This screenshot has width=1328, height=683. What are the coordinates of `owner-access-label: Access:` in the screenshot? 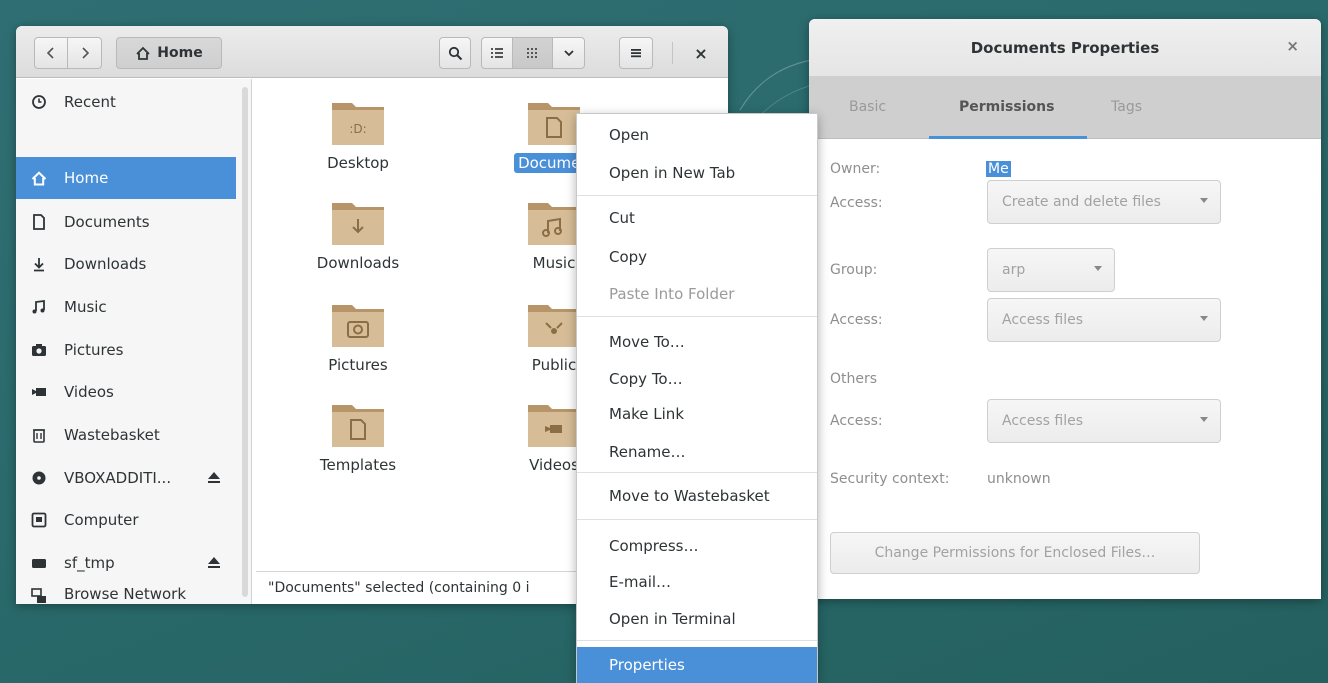 It's located at (856, 203).